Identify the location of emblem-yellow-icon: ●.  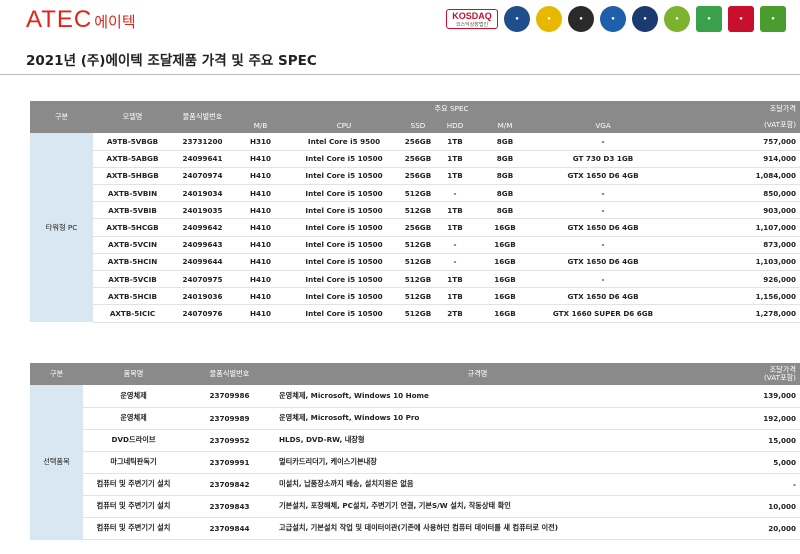
(549, 19).